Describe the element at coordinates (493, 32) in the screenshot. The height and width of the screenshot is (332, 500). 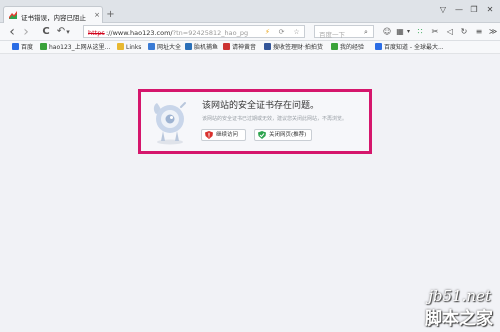
I see `more-icon: ≫` at that location.